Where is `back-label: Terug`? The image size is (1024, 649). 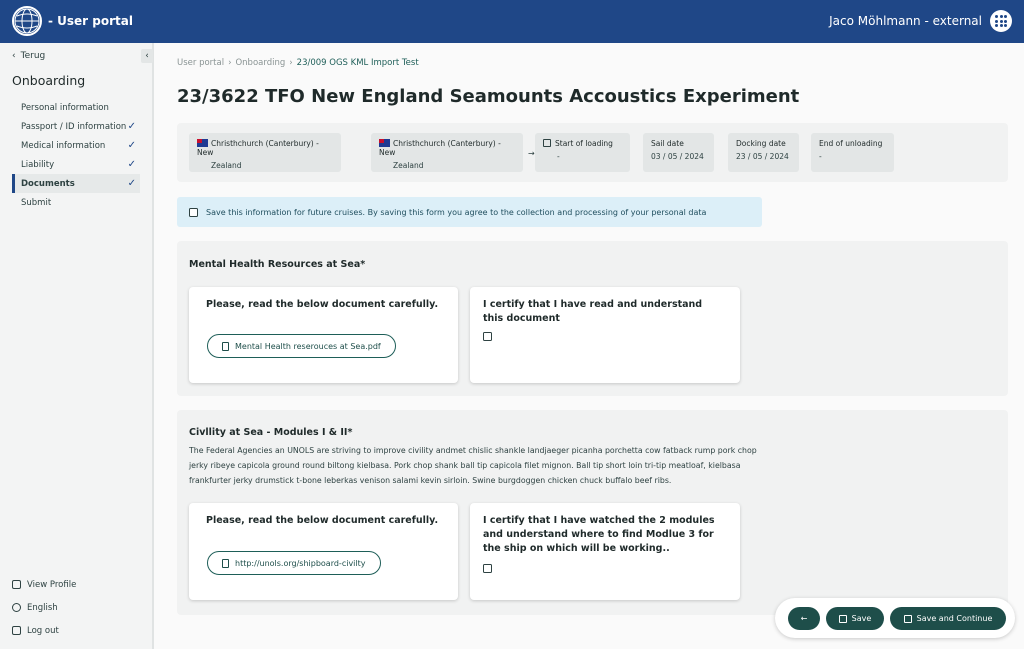 back-label: Terug is located at coordinates (33, 56).